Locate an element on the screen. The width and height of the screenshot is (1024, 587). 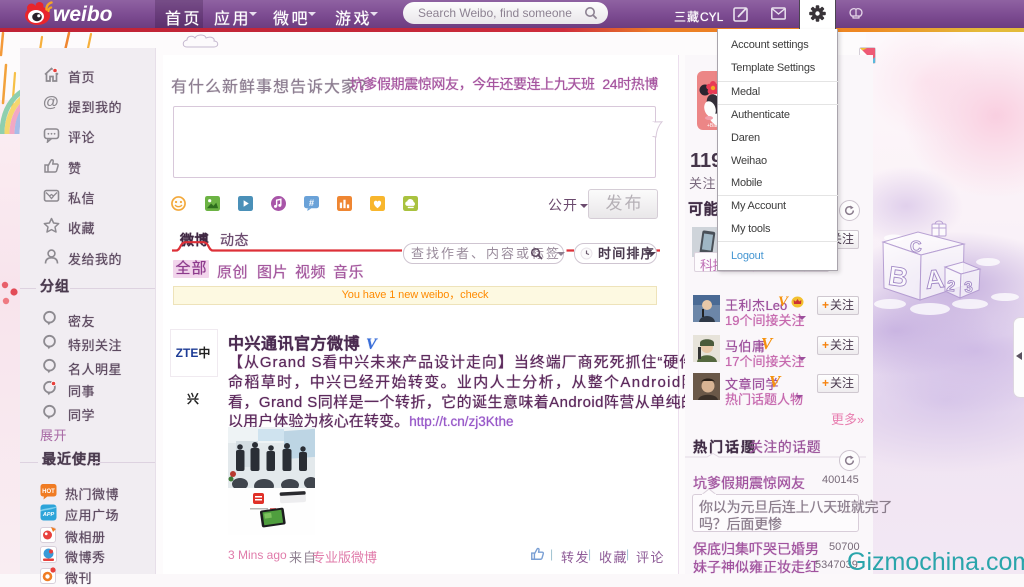
svg-text: C is located at coordinates (916, 248).